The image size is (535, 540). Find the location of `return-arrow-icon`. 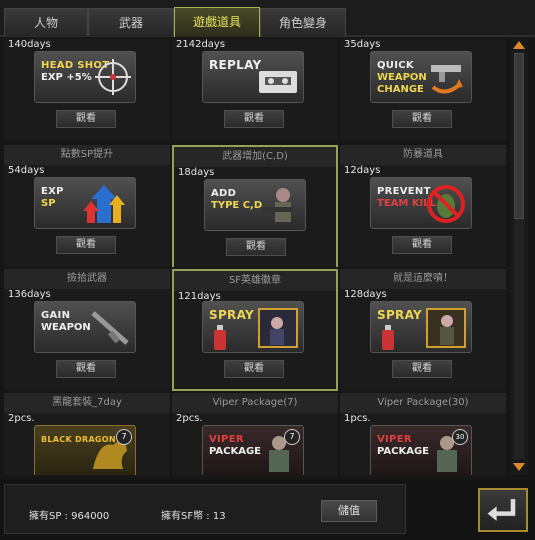

return-arrow-icon is located at coordinates (501, 510).